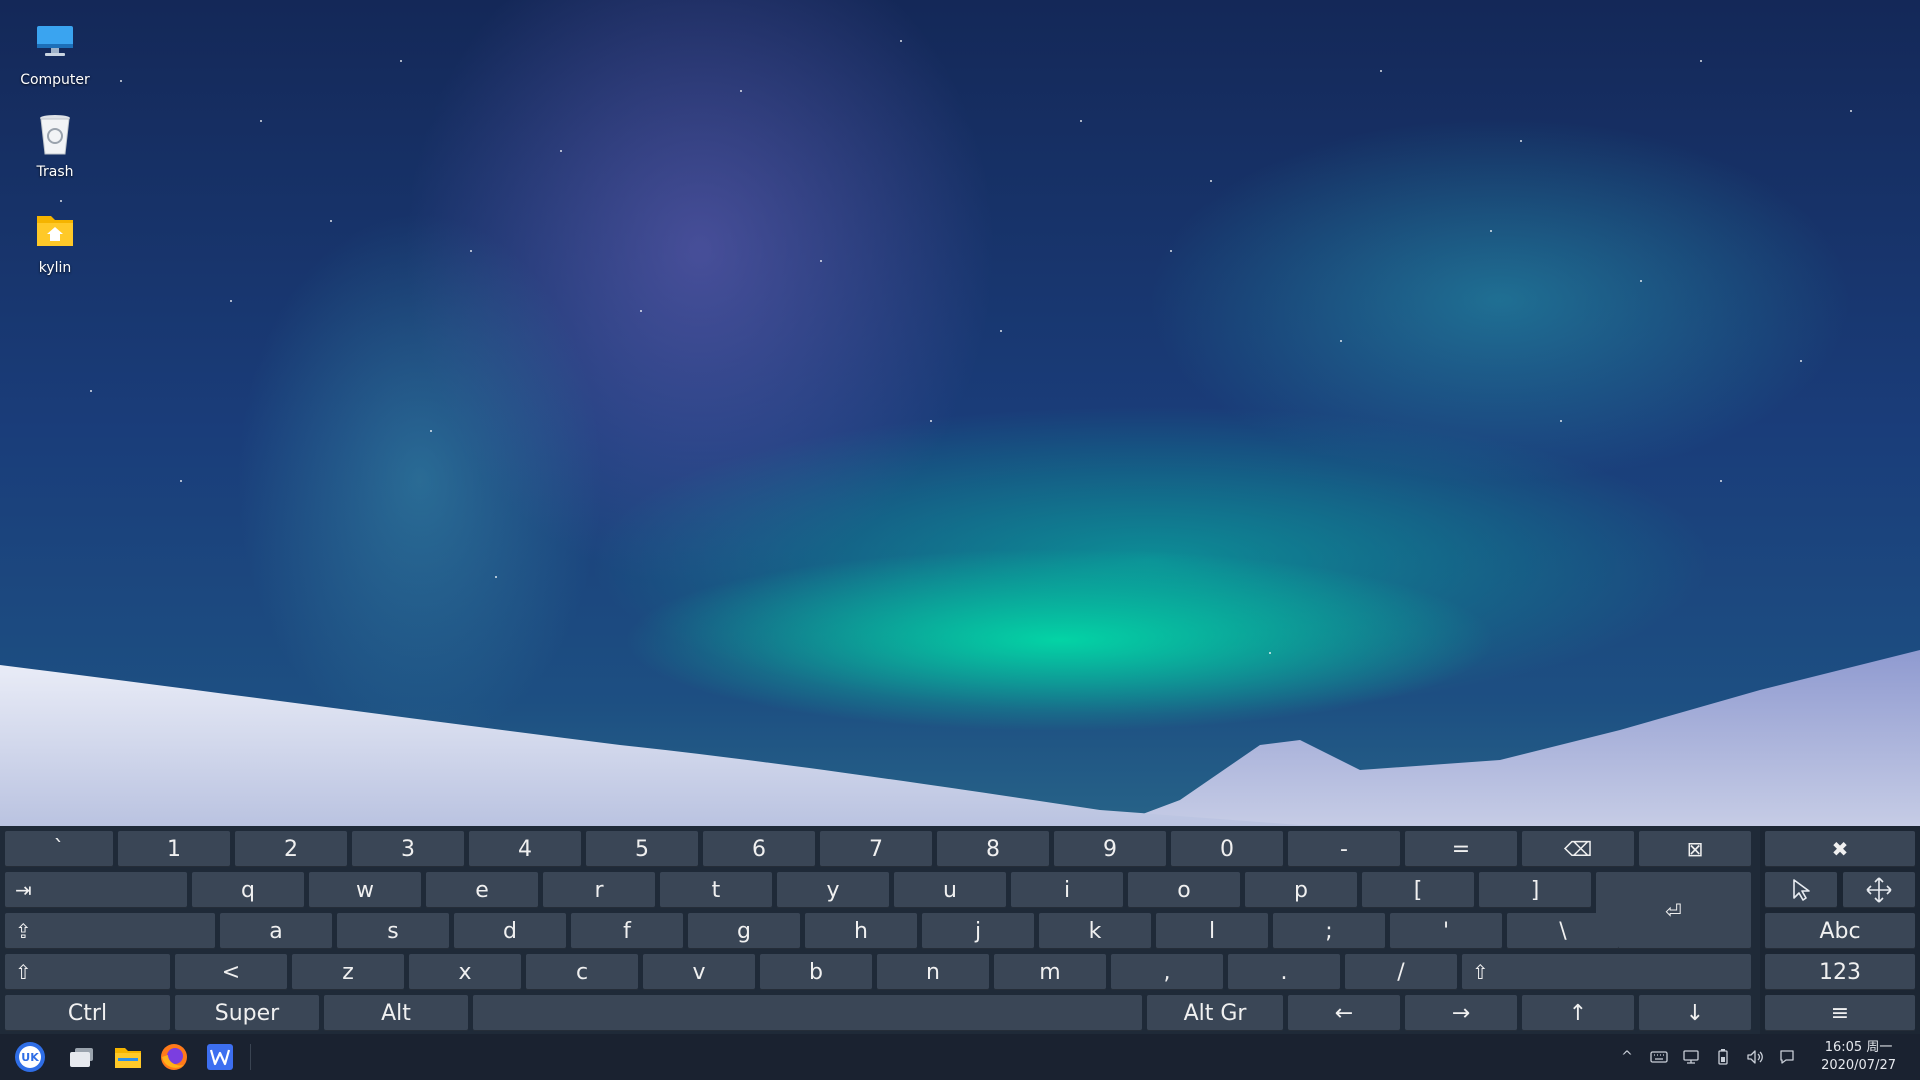  I want to click on tray-network-button, so click(1691, 1057).